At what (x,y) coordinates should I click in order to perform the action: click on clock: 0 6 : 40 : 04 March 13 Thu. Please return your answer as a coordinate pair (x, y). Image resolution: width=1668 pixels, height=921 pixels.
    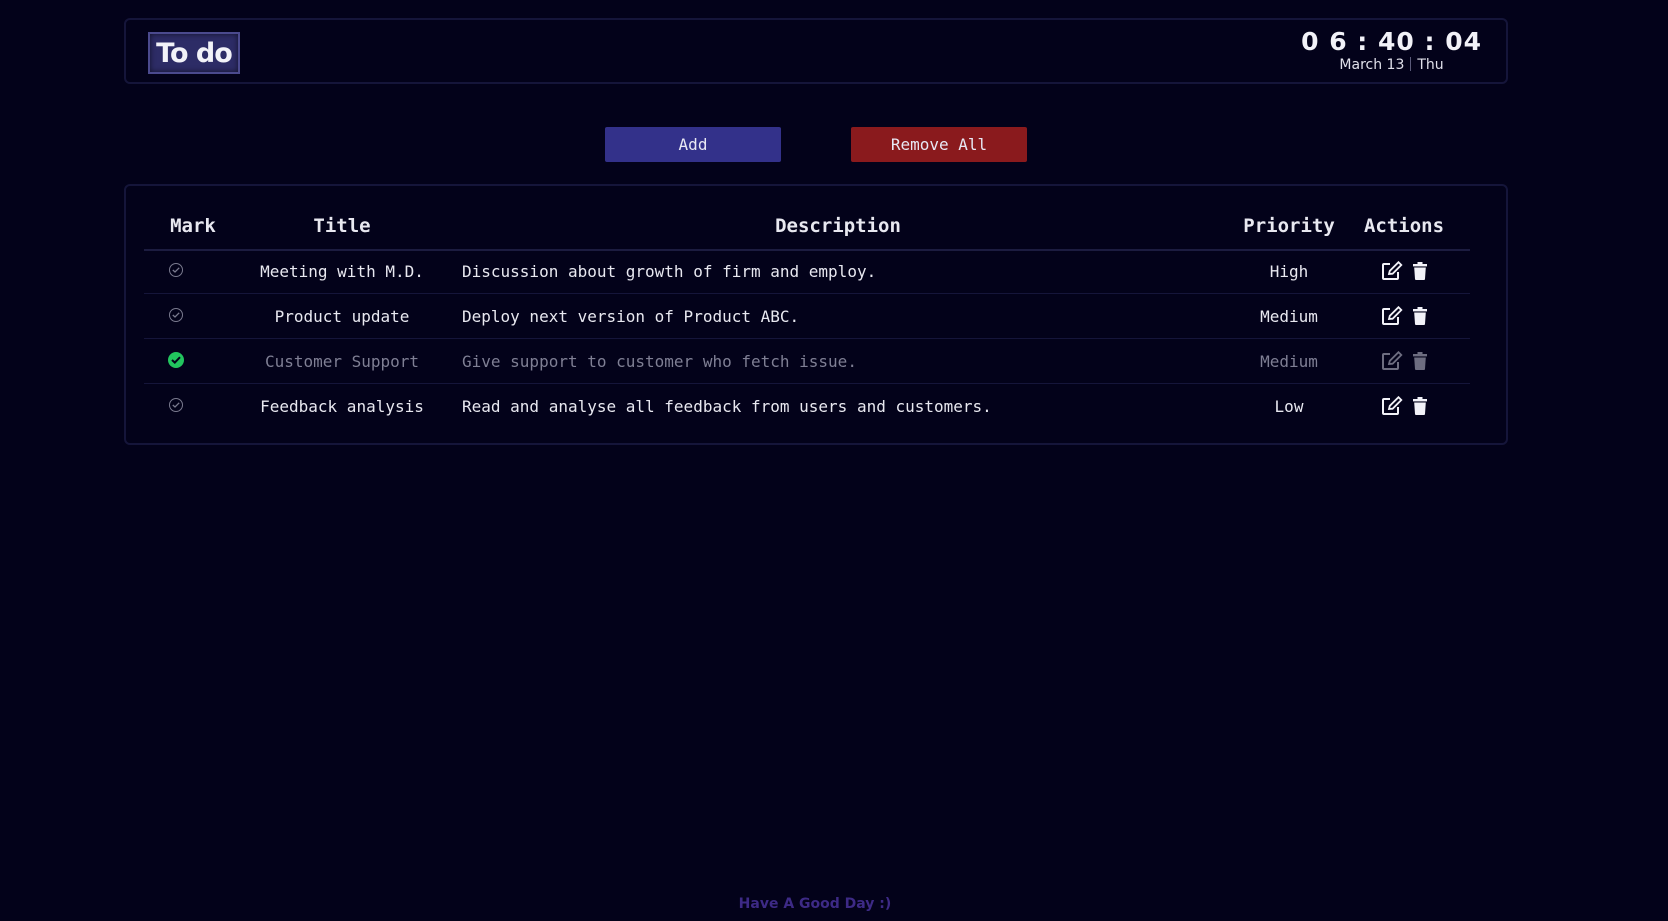
    Looking at the image, I should click on (1391, 51).